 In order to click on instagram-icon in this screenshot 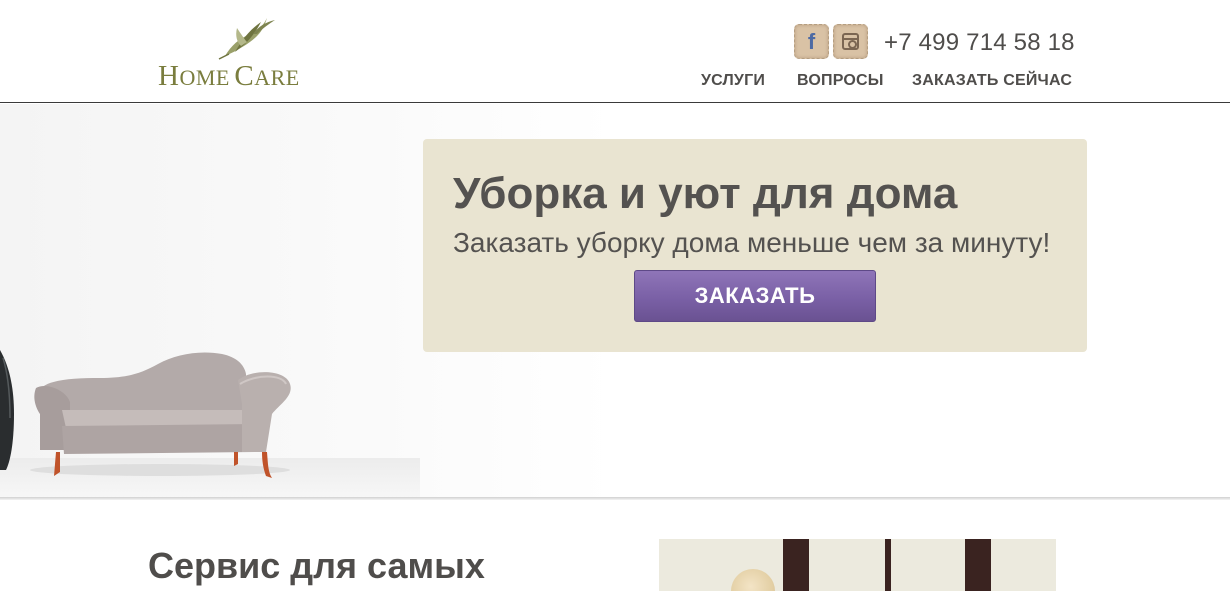, I will do `click(850, 41)`.